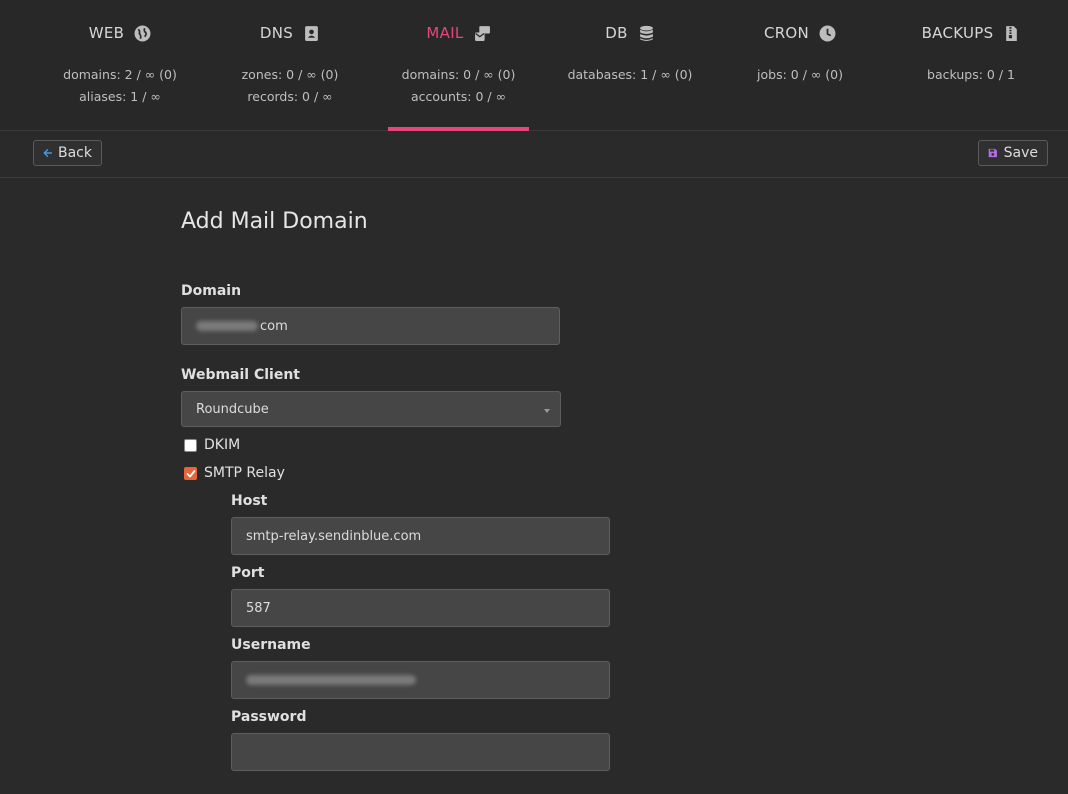  Describe the element at coordinates (240, 375) in the screenshot. I see `webmail-client-label: Webmail Client` at that location.